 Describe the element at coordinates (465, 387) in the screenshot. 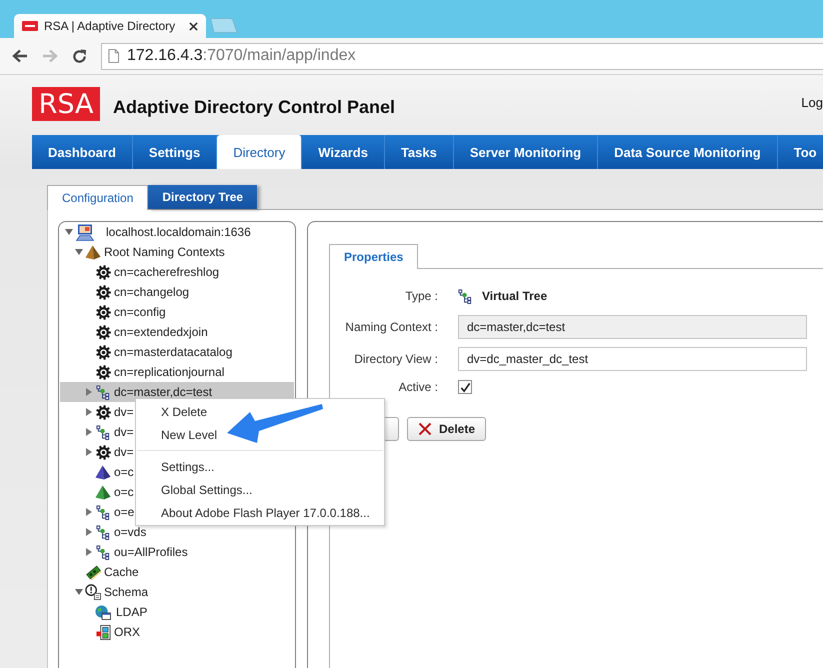

I see `checkbox` at that location.